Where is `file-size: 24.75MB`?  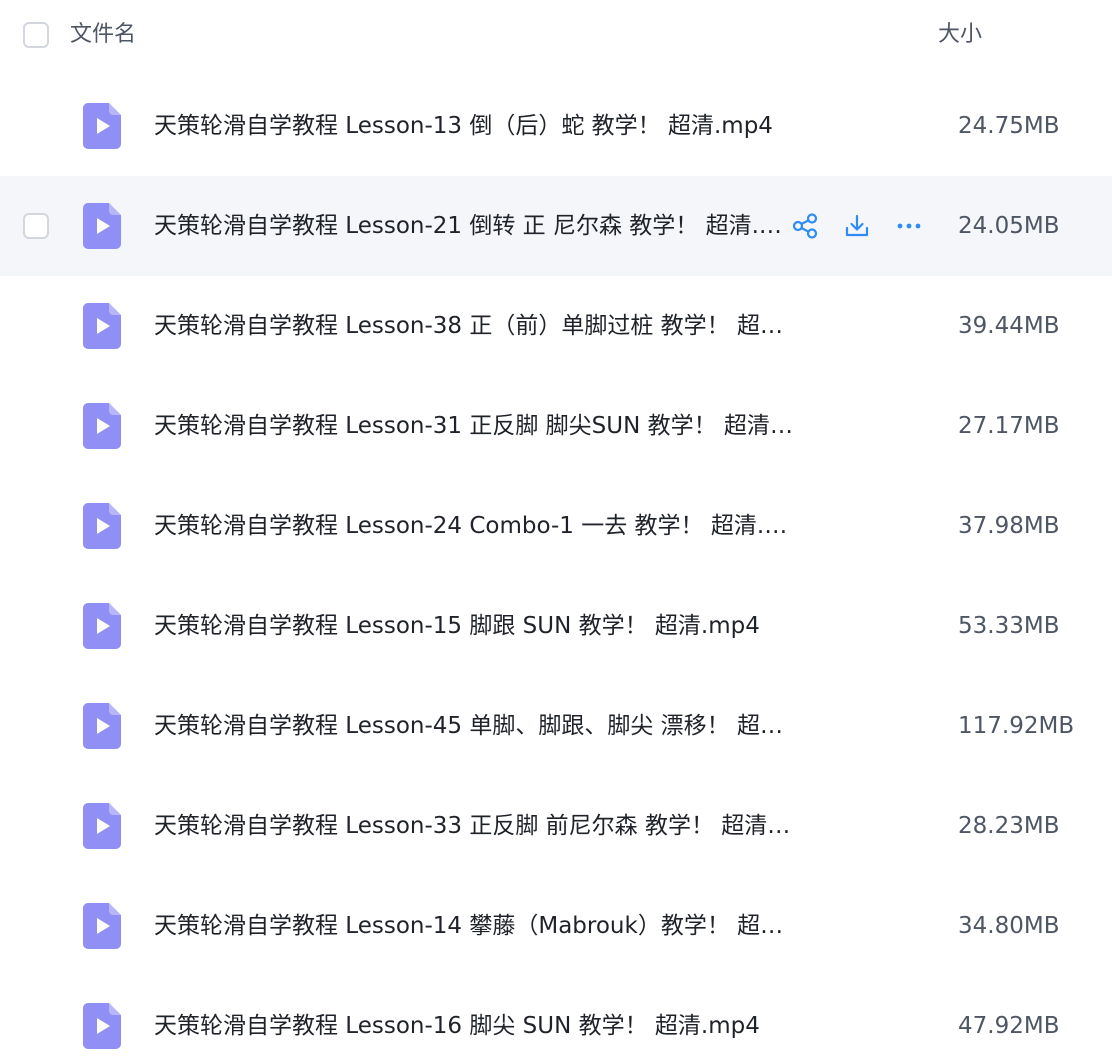 file-size: 24.75MB is located at coordinates (1009, 126).